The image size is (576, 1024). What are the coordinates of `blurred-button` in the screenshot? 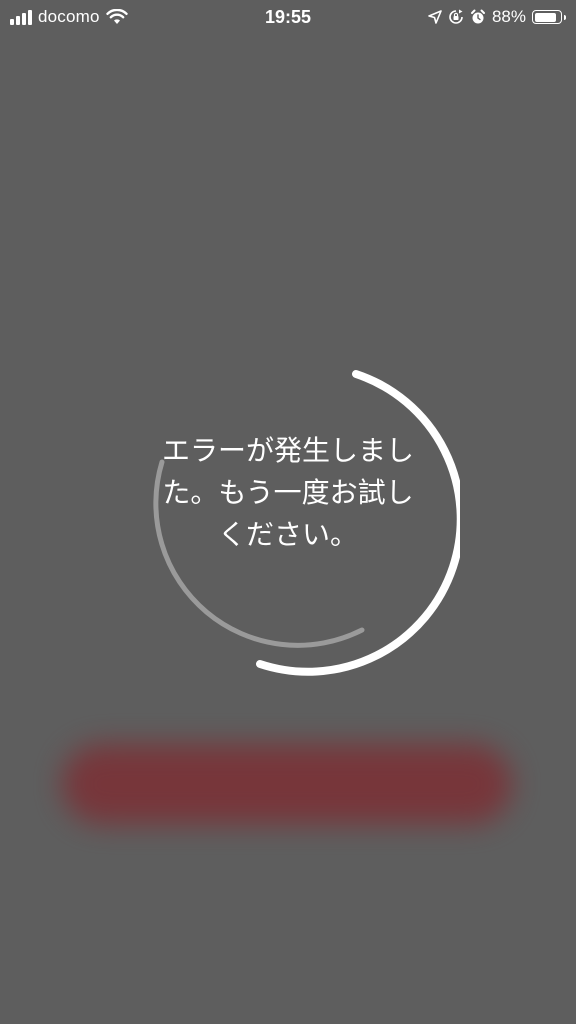 It's located at (287, 784).